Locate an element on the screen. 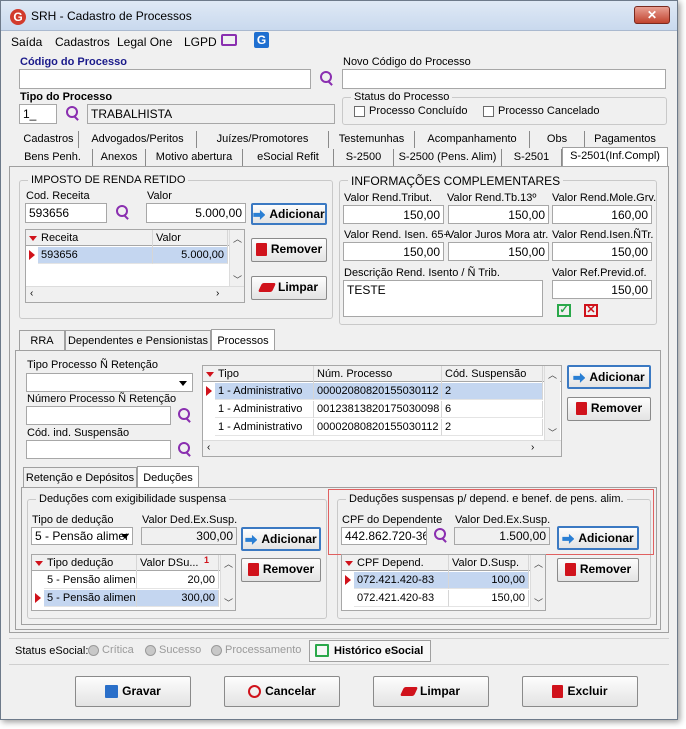 This screenshot has width=686, height=729. tab-cadastros: Cadastros is located at coordinates (49, 139).